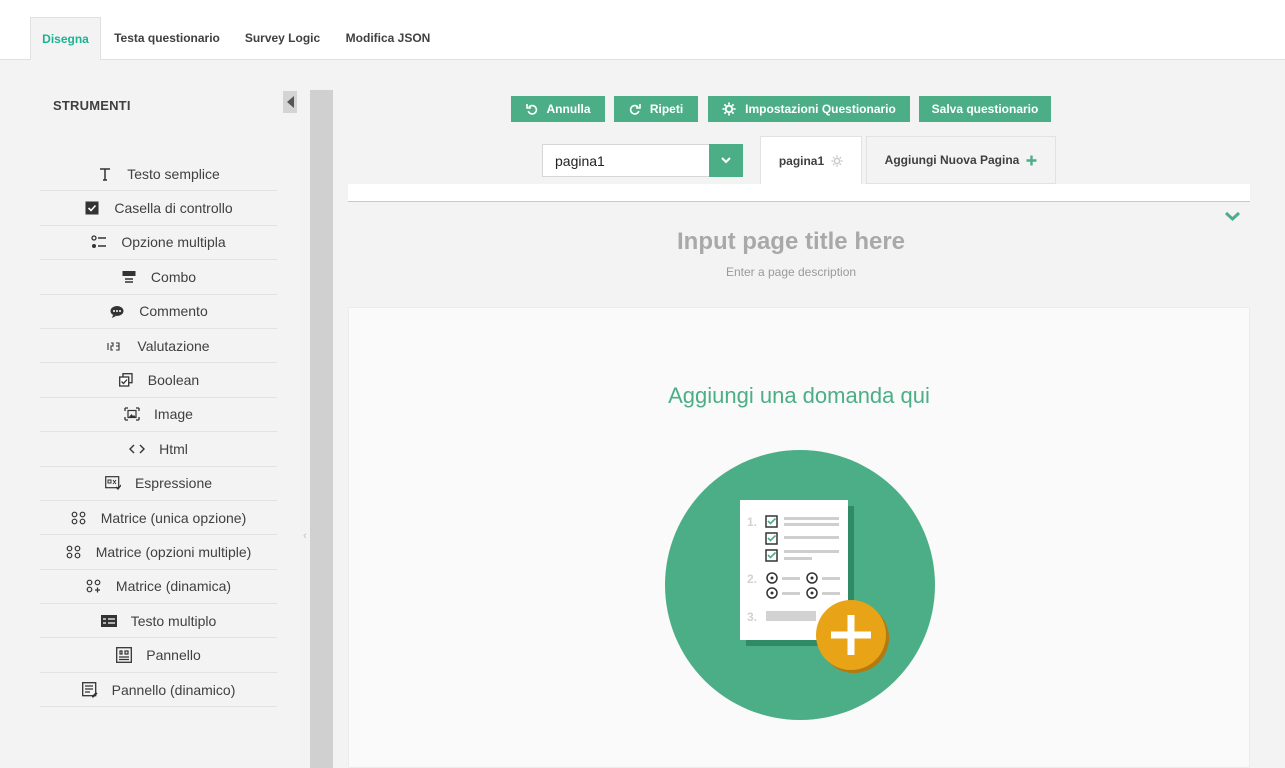 The image size is (1285, 768). I want to click on tool-expression: Espressione, so click(158, 484).